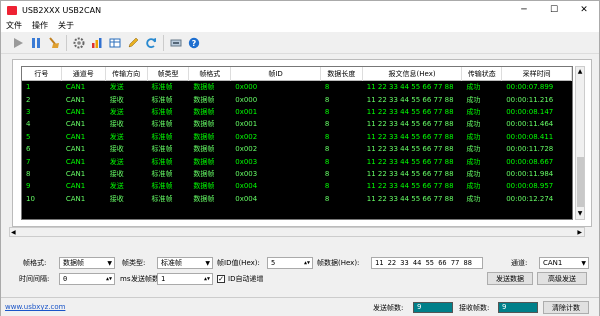  What do you see at coordinates (185, 263) in the screenshot?
I see `frame-type-select: 标准帧 ▼` at bounding box center [185, 263].